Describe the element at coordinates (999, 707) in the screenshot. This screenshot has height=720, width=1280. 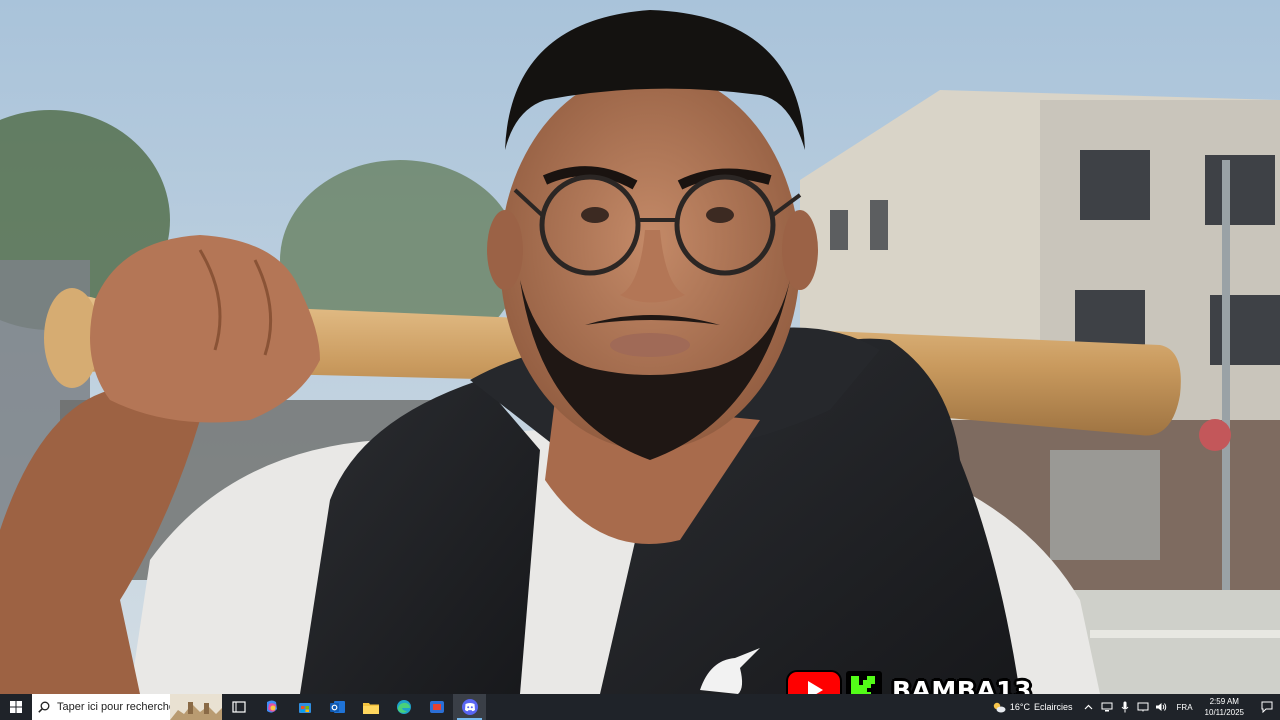
I see `partly-sunny-icon` at that location.